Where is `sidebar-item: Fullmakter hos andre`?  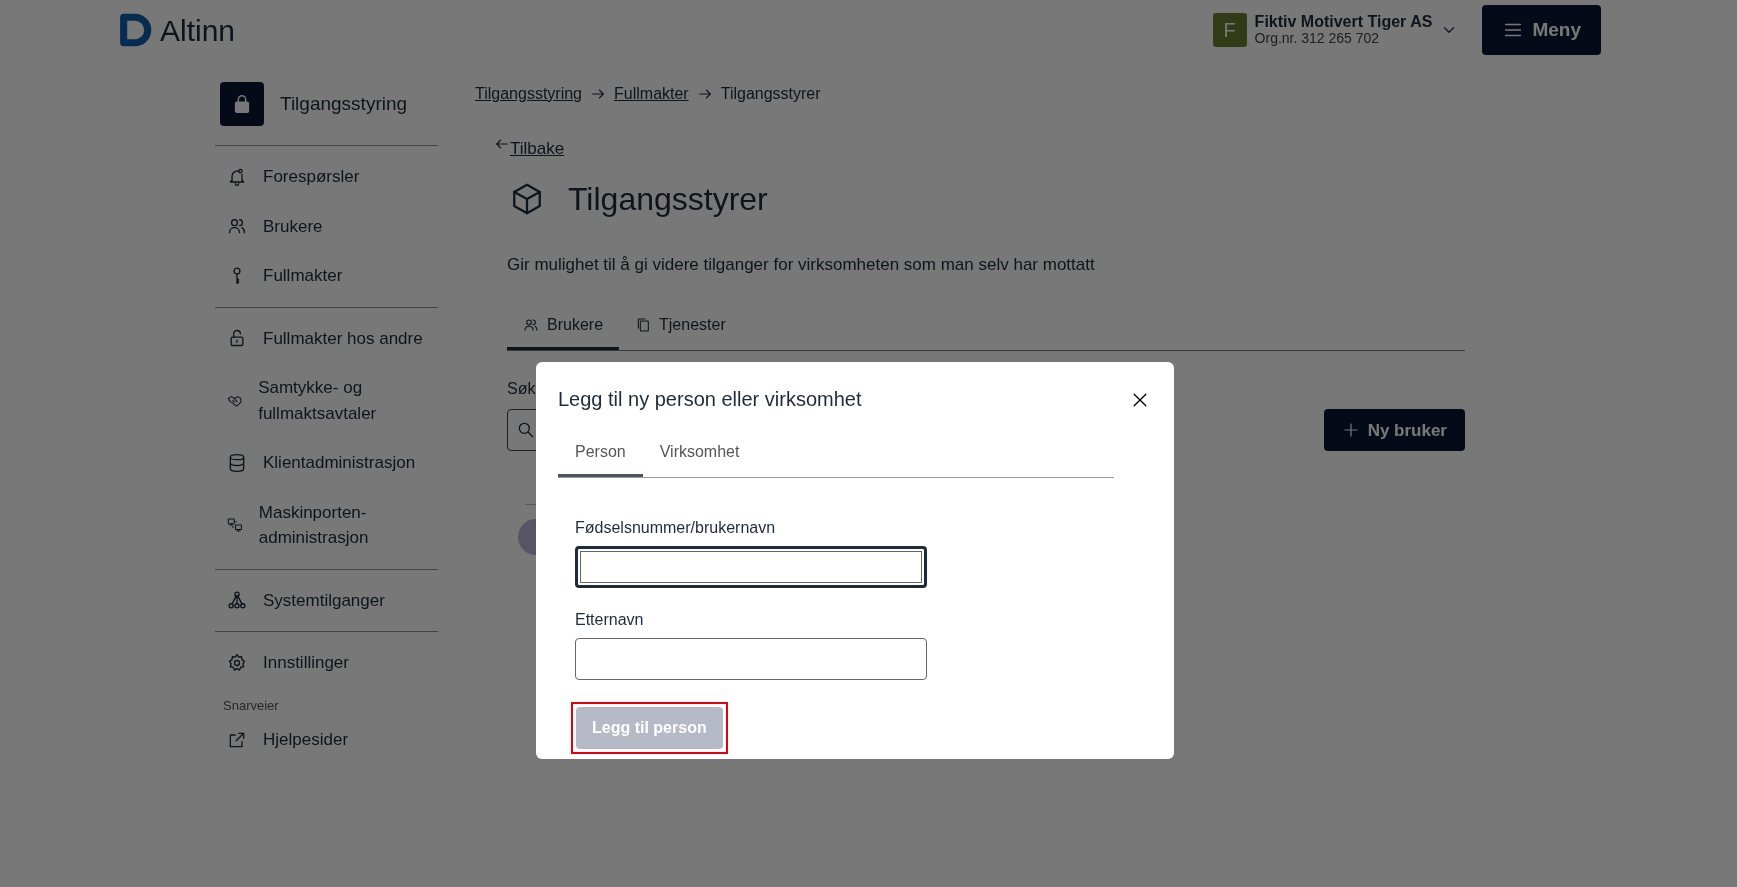 sidebar-item: Fullmakter hos andre is located at coordinates (326, 338).